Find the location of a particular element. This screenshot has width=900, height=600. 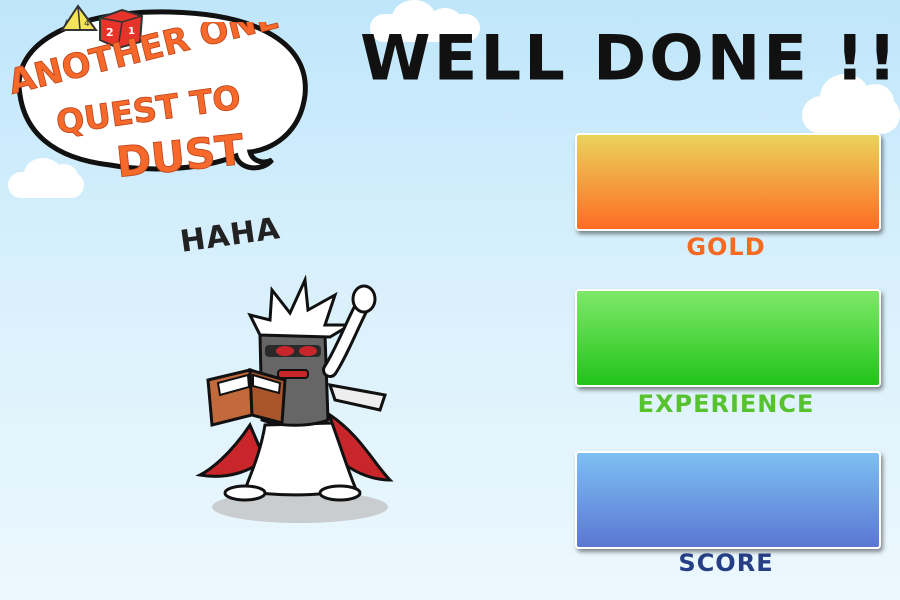

logo-title: ANOTHER ONE QUEST TO DUST is located at coordinates (146, 104).